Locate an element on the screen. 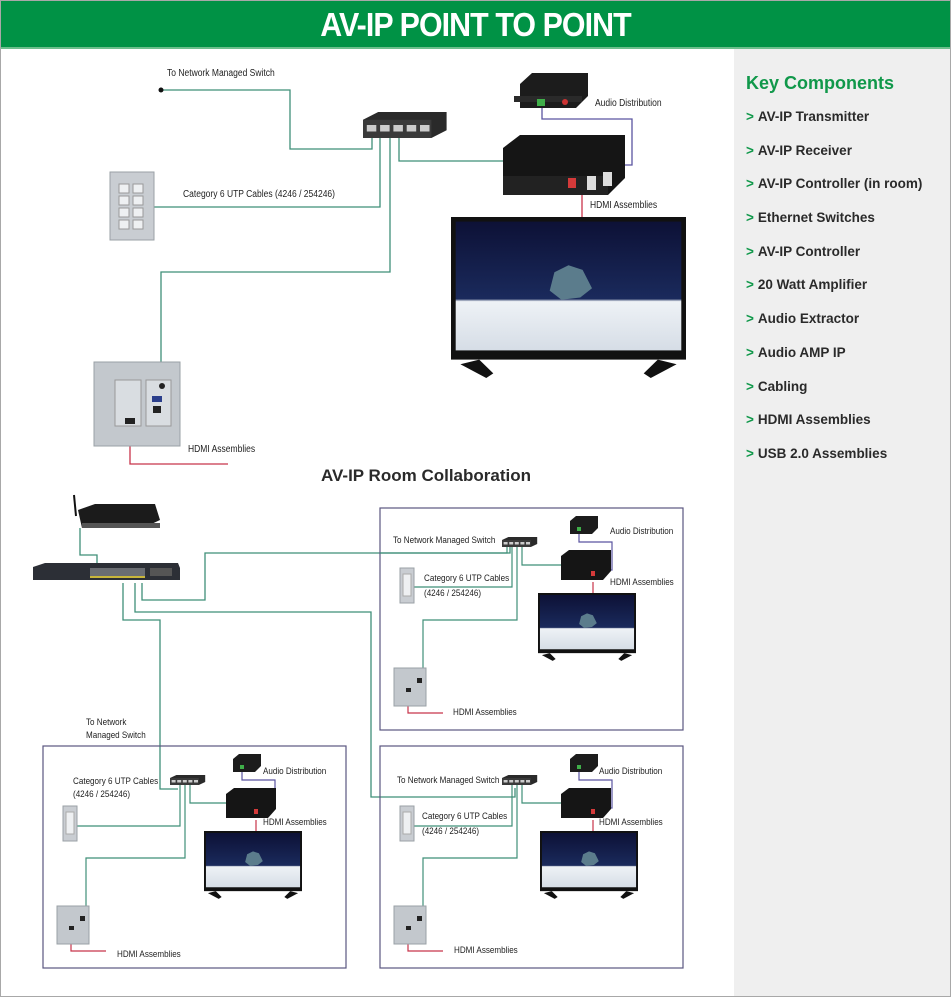  component-item: > AV-IP Transmitter is located at coordinates (808, 116).